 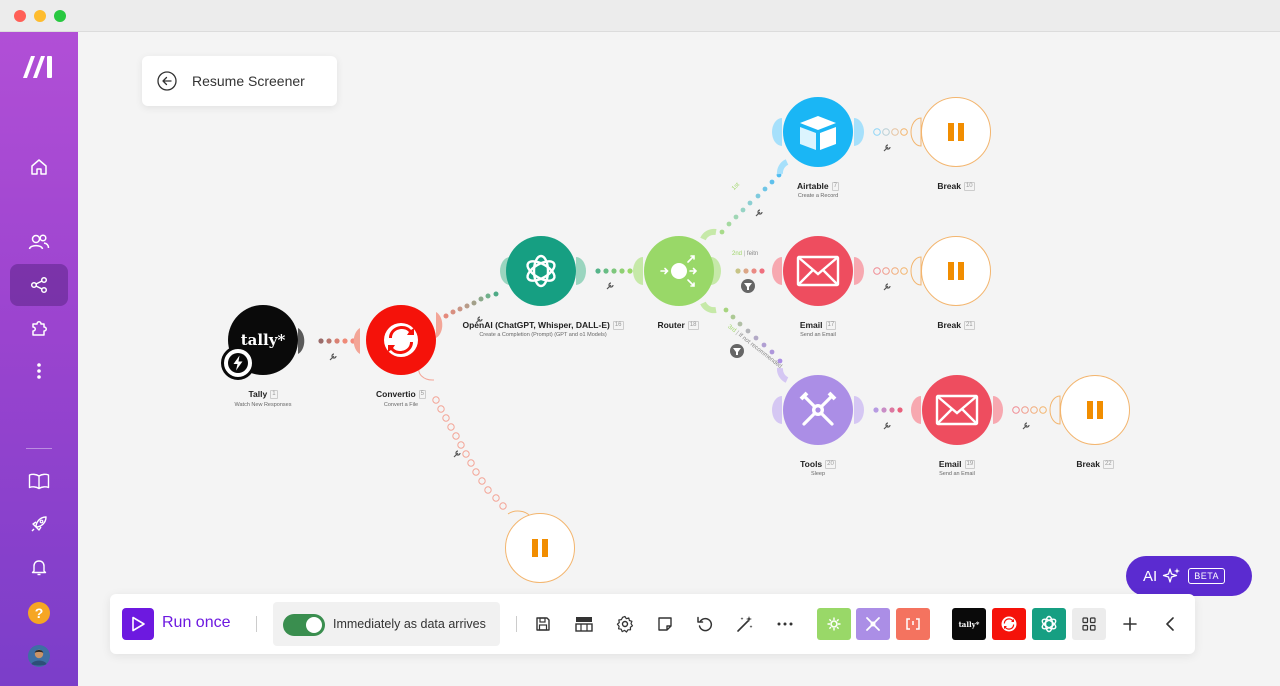 I want to click on rocket-icon, so click(x=39, y=524).